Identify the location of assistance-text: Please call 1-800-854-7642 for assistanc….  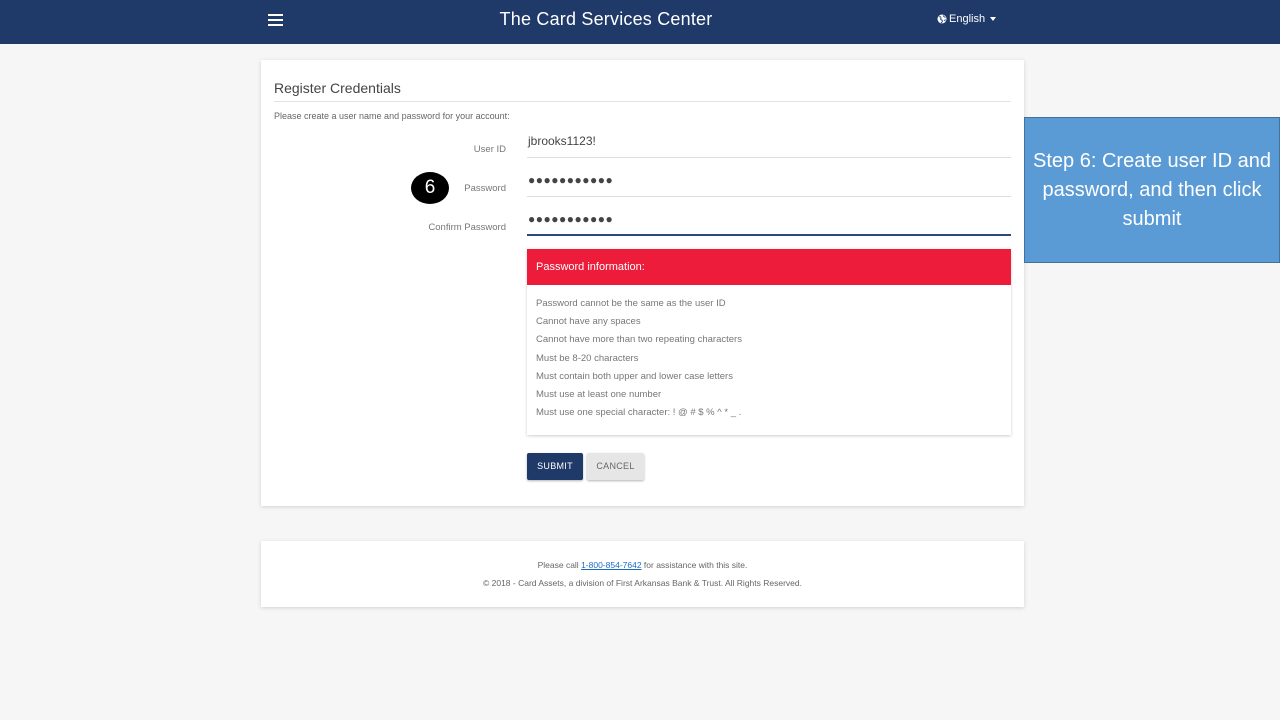
(642, 565).